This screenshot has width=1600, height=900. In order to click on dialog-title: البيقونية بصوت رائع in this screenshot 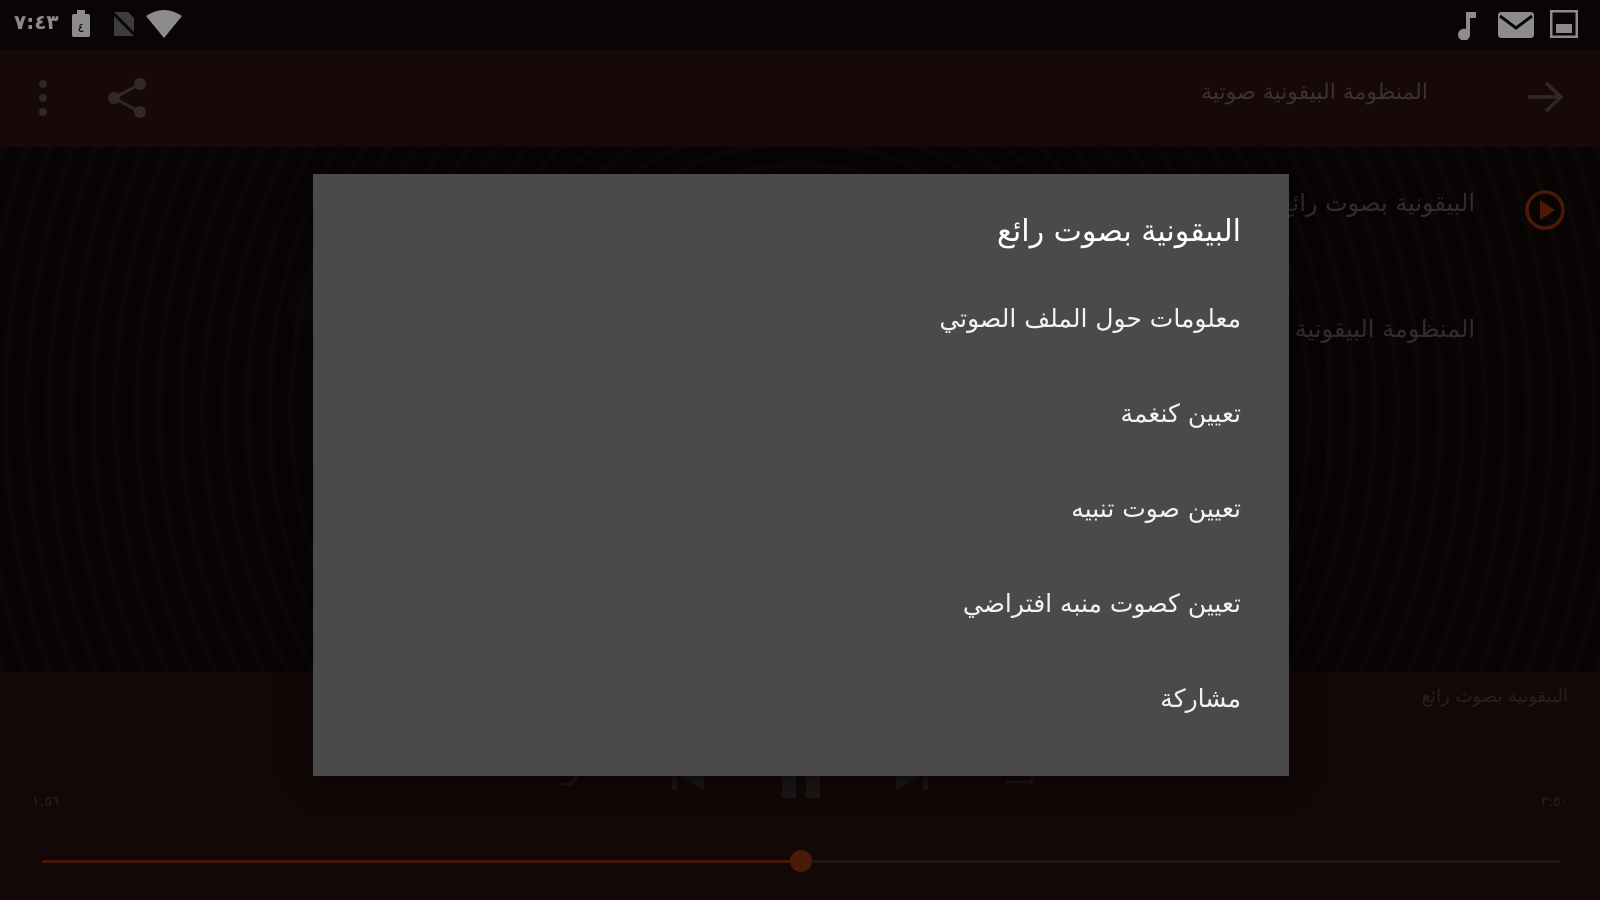, I will do `click(1118, 231)`.